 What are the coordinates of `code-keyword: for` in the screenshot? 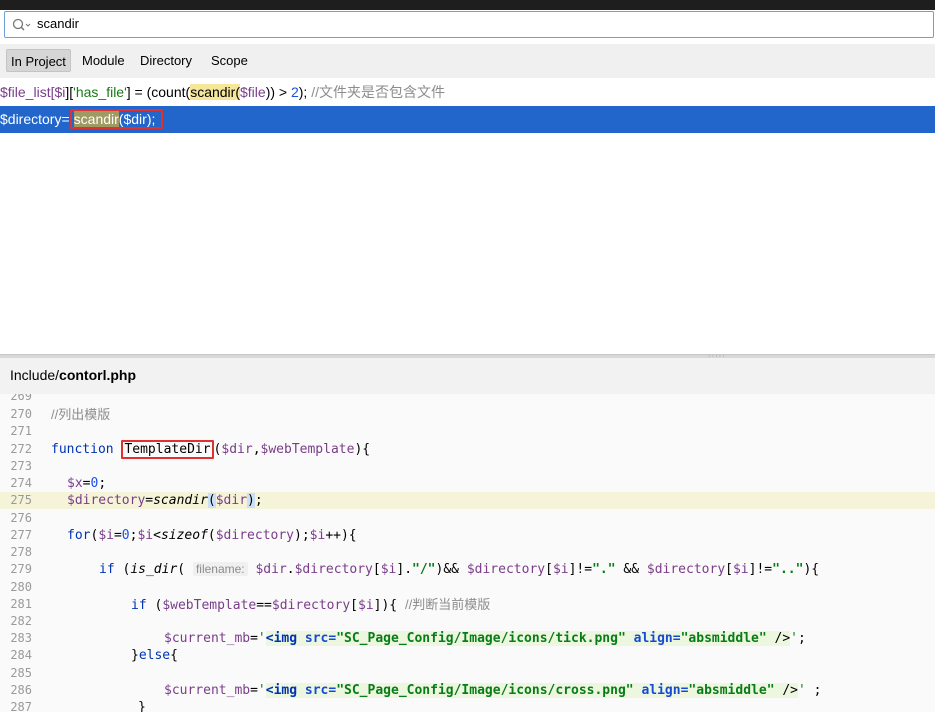 It's located at (79, 535).